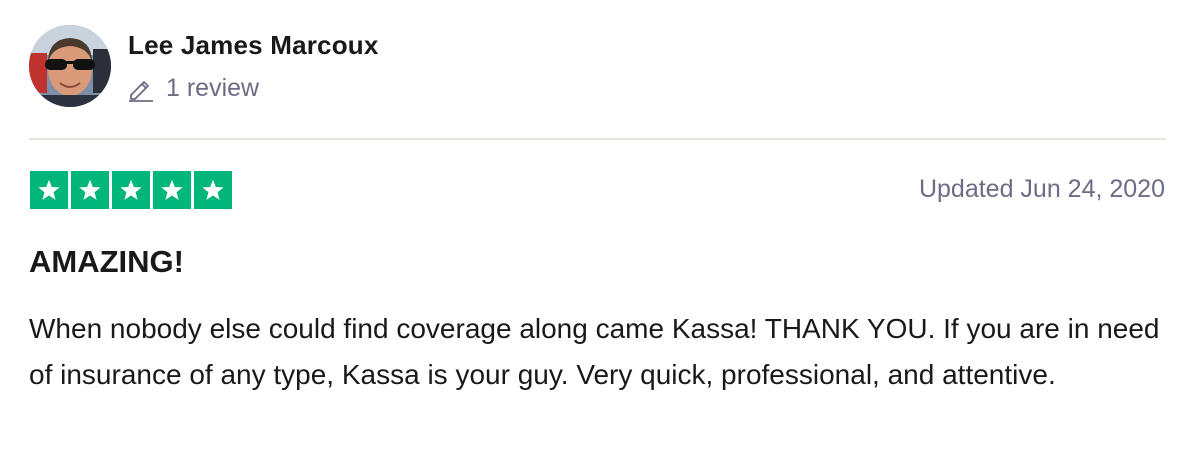 Image resolution: width=1200 pixels, height=468 pixels. I want to click on reviewer-avatar, so click(70, 66).